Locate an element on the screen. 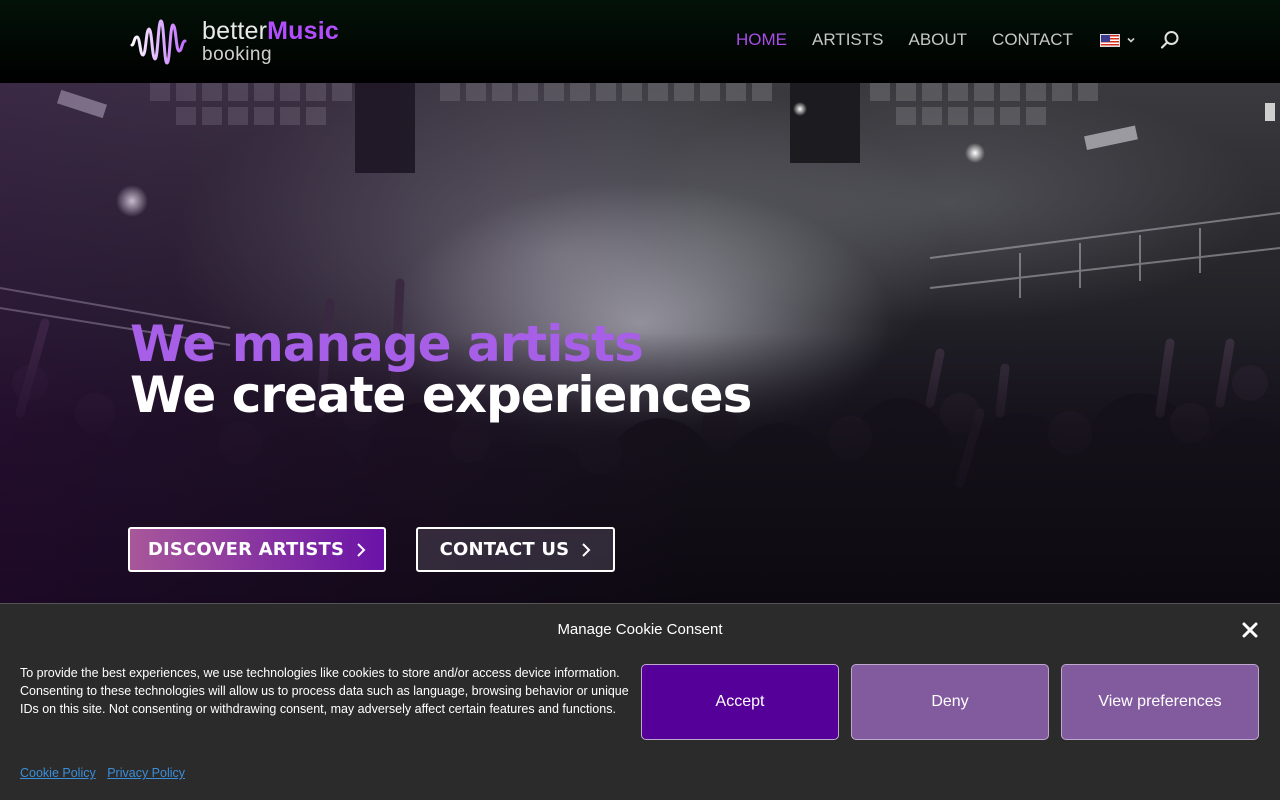 Image resolution: width=1280 pixels, height=800 pixels. close-icon is located at coordinates (1250, 630).